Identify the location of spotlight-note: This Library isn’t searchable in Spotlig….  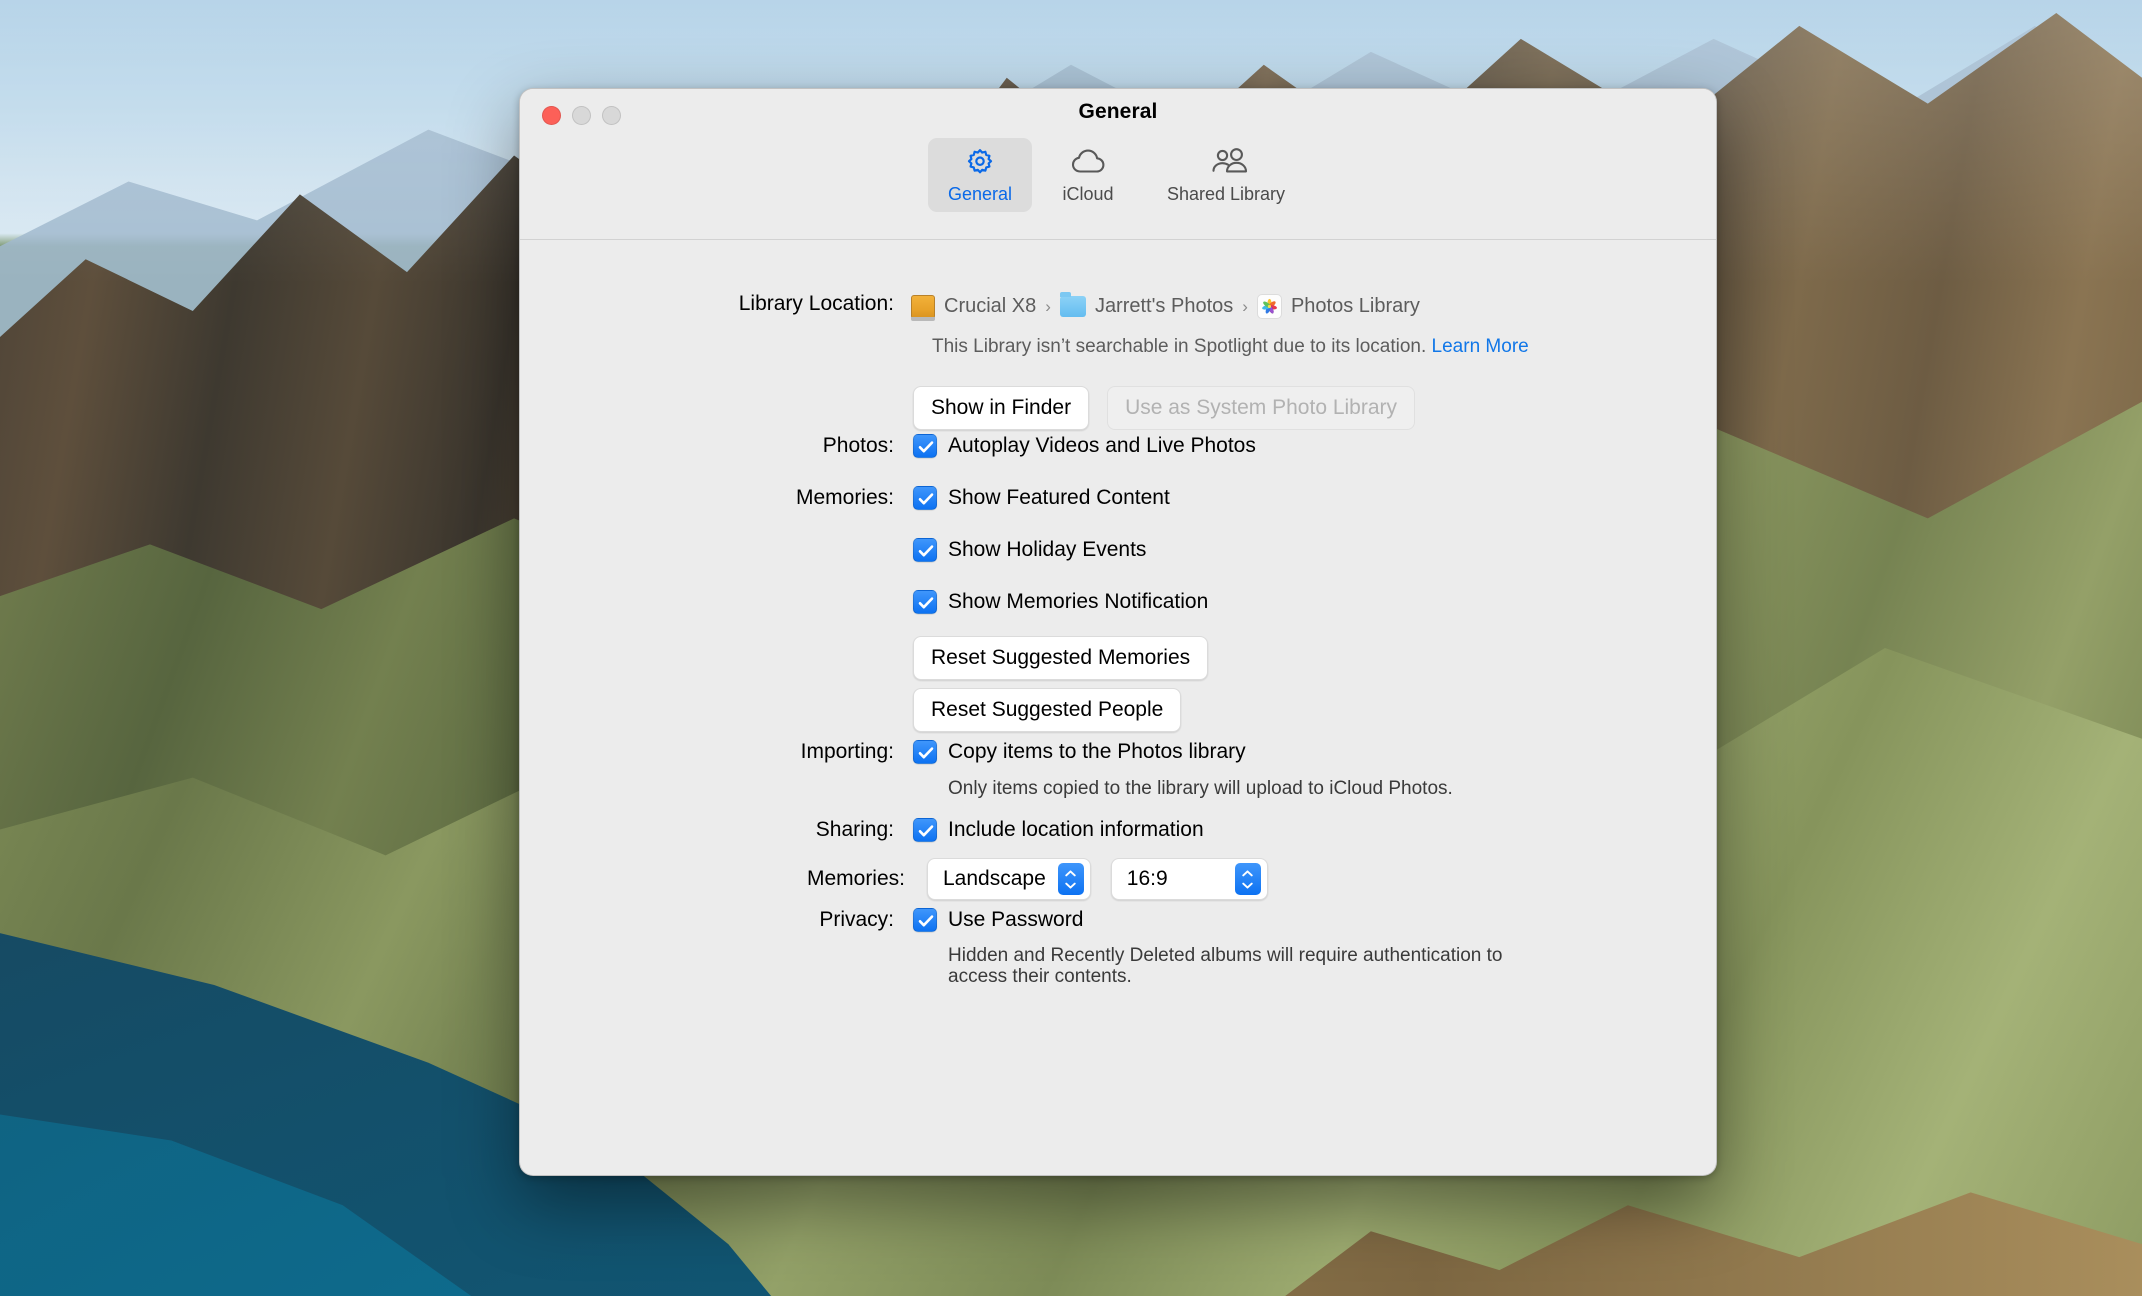
(1230, 347).